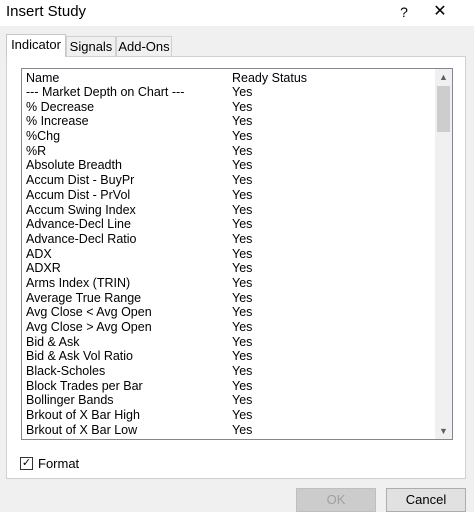  What do you see at coordinates (228, 195) in the screenshot?
I see `list-item: Accum Dist - PrVol Yes` at bounding box center [228, 195].